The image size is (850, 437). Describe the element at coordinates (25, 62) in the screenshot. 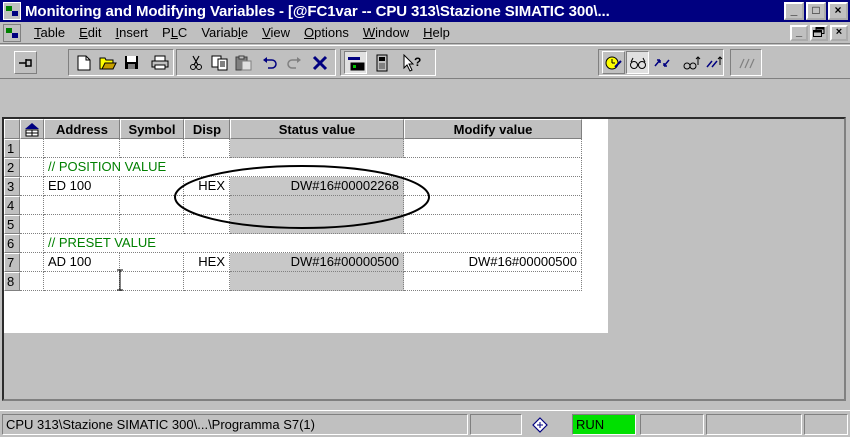

I see `pin-icon` at that location.